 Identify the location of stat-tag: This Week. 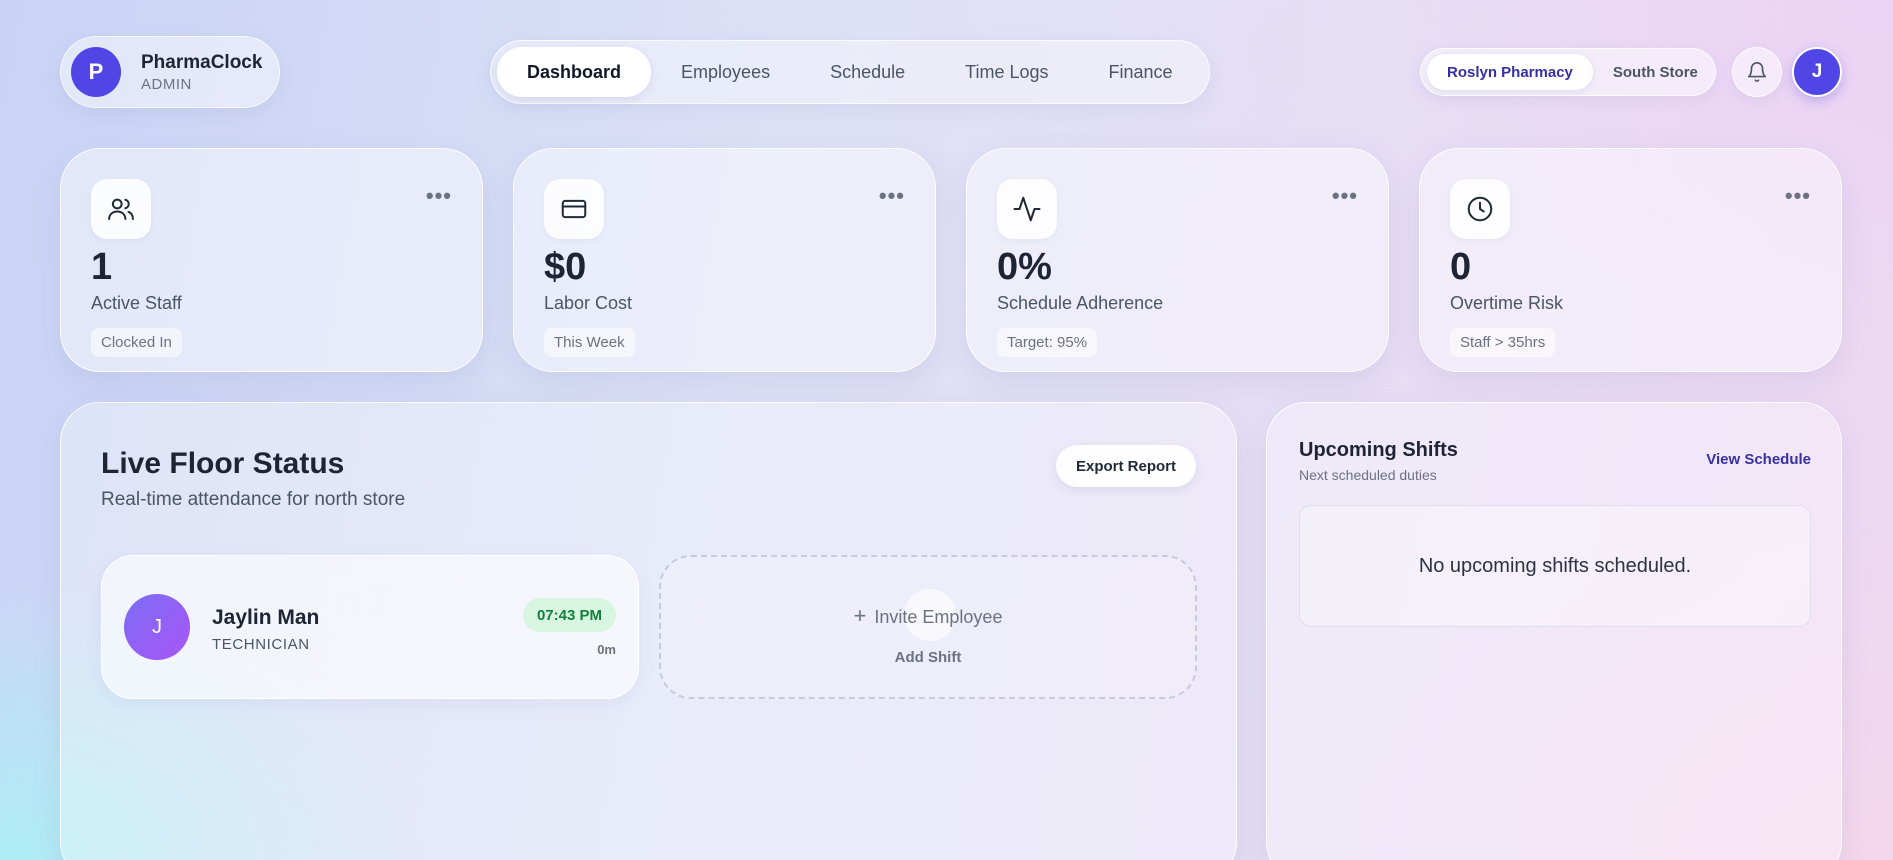
(589, 342).